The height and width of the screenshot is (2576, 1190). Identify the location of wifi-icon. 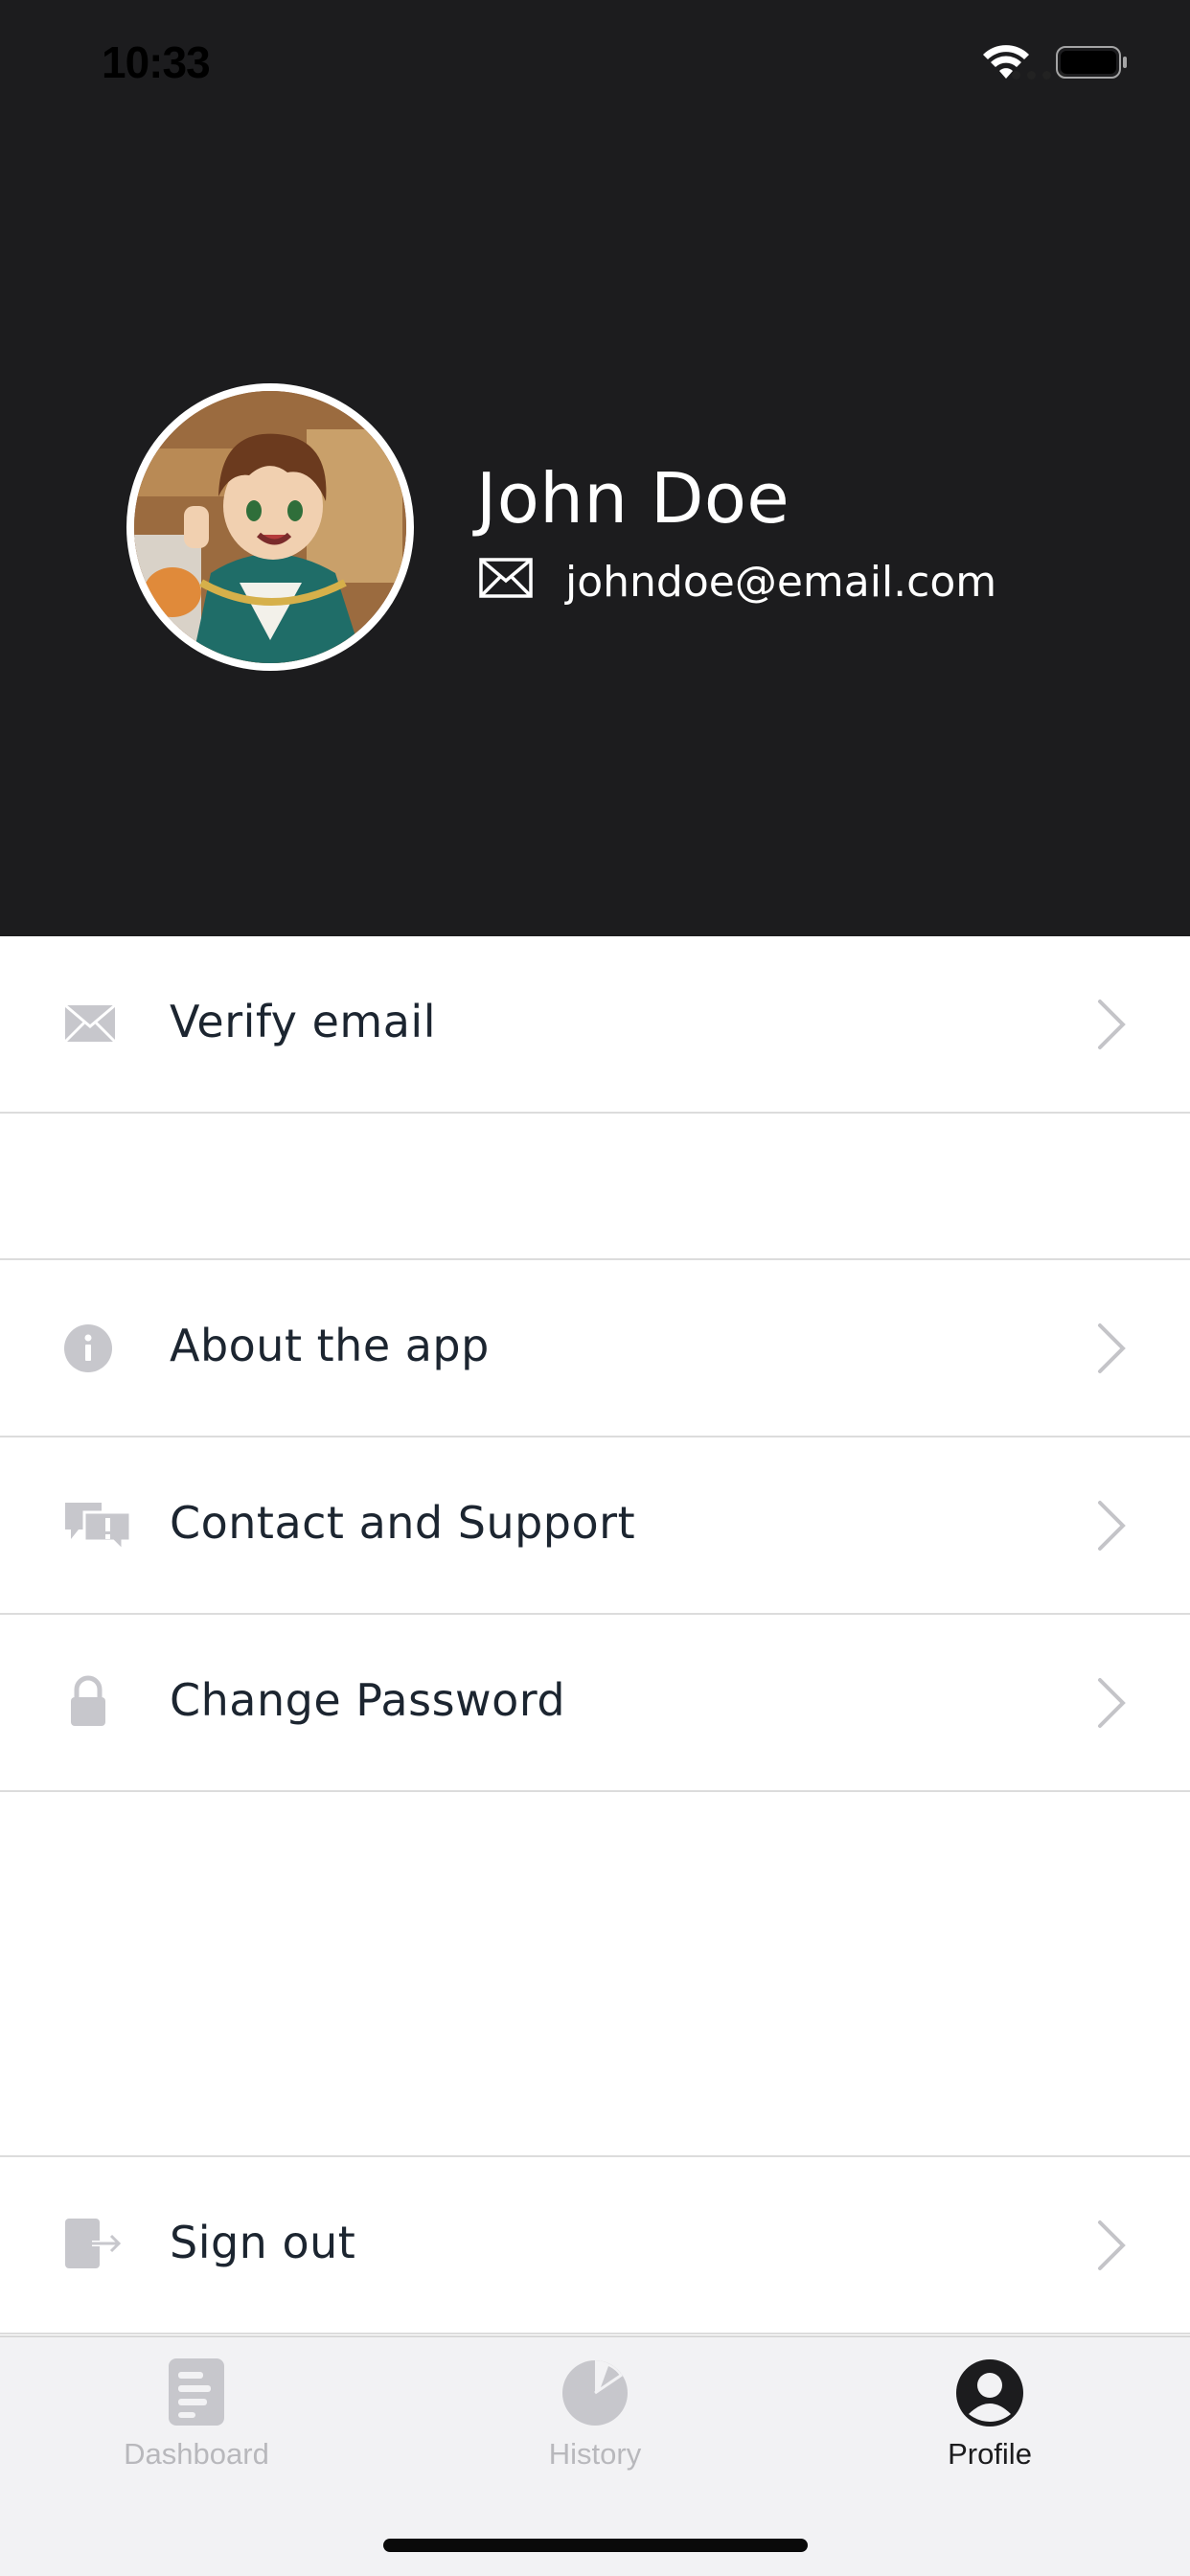
(1006, 62).